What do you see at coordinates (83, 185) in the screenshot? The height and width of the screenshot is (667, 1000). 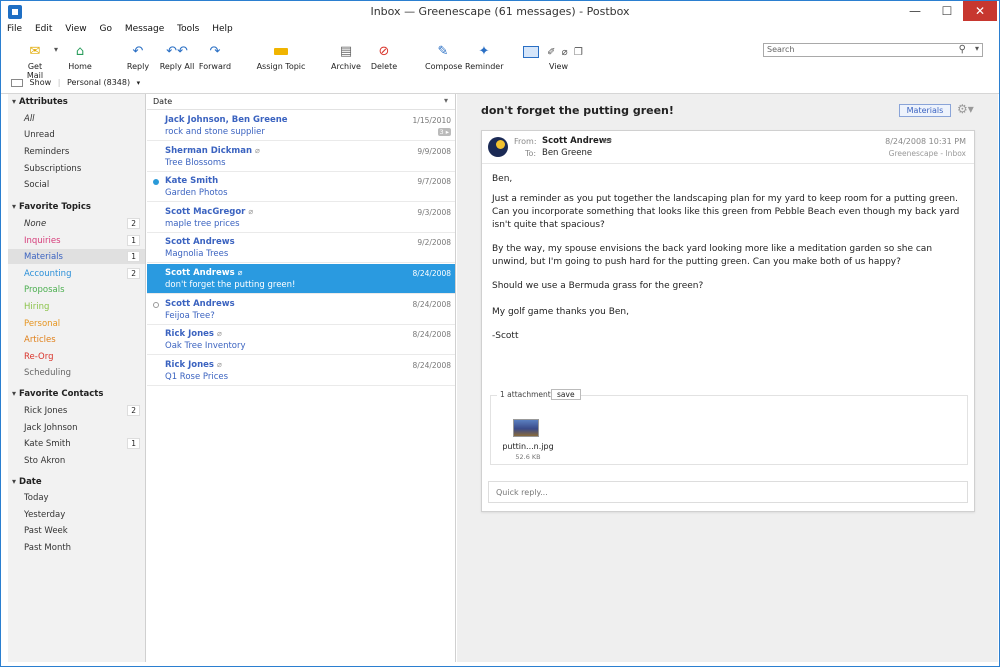 I see `sidebar-item-social: Social` at bounding box center [83, 185].